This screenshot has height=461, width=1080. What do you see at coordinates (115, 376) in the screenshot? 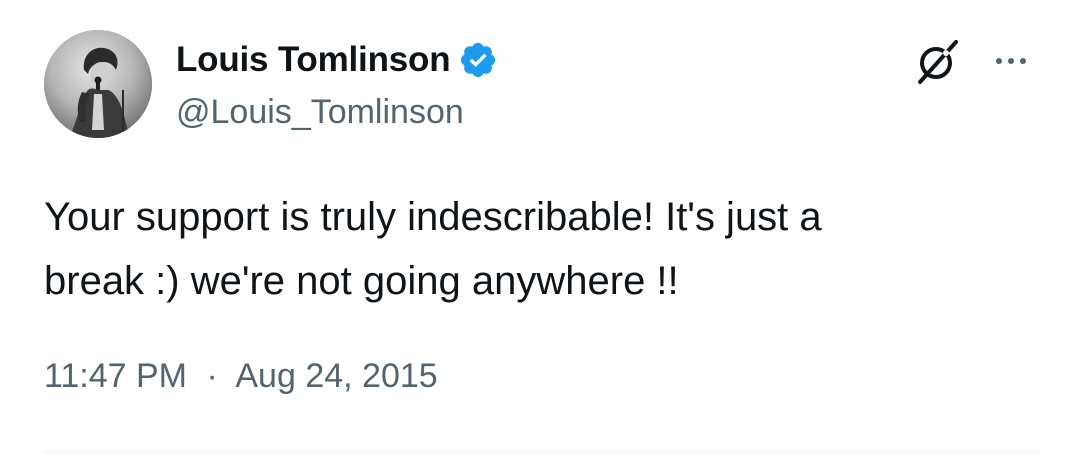
I see `tweet-time: 11:47 PM` at bounding box center [115, 376].